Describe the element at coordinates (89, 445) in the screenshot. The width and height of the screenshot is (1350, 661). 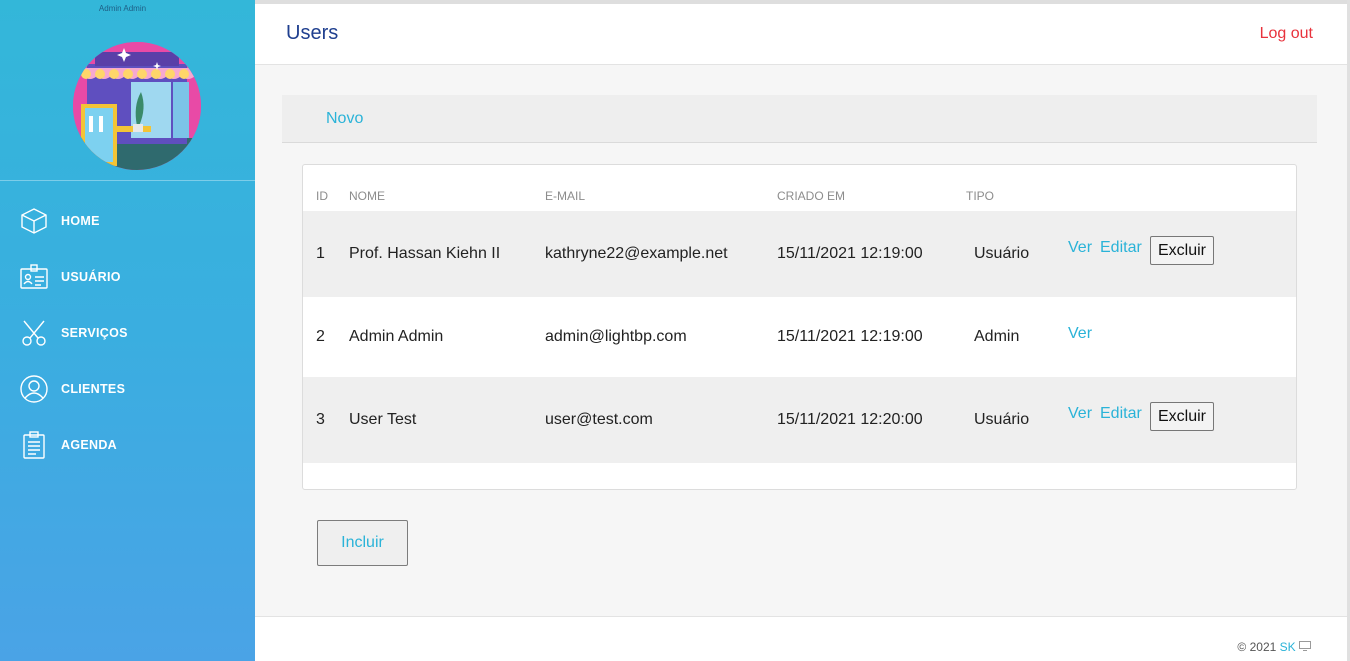
I see `sidebar-item-label: AGENDA` at that location.